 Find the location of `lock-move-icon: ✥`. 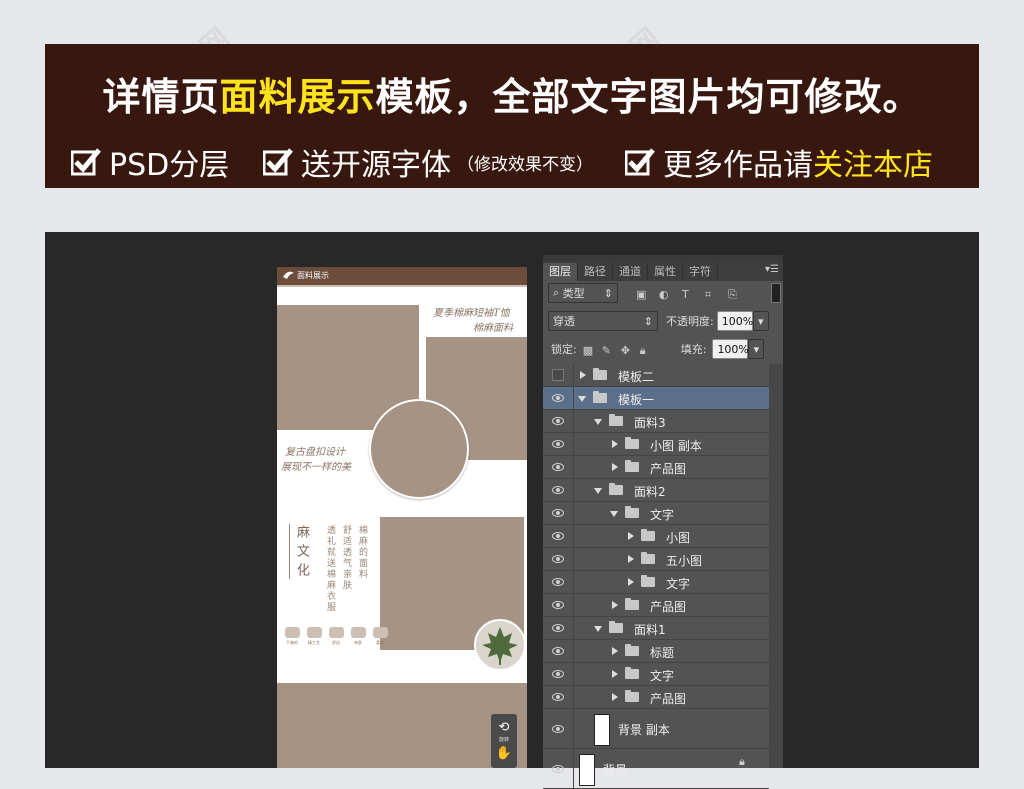

lock-move-icon: ✥ is located at coordinates (627, 350).